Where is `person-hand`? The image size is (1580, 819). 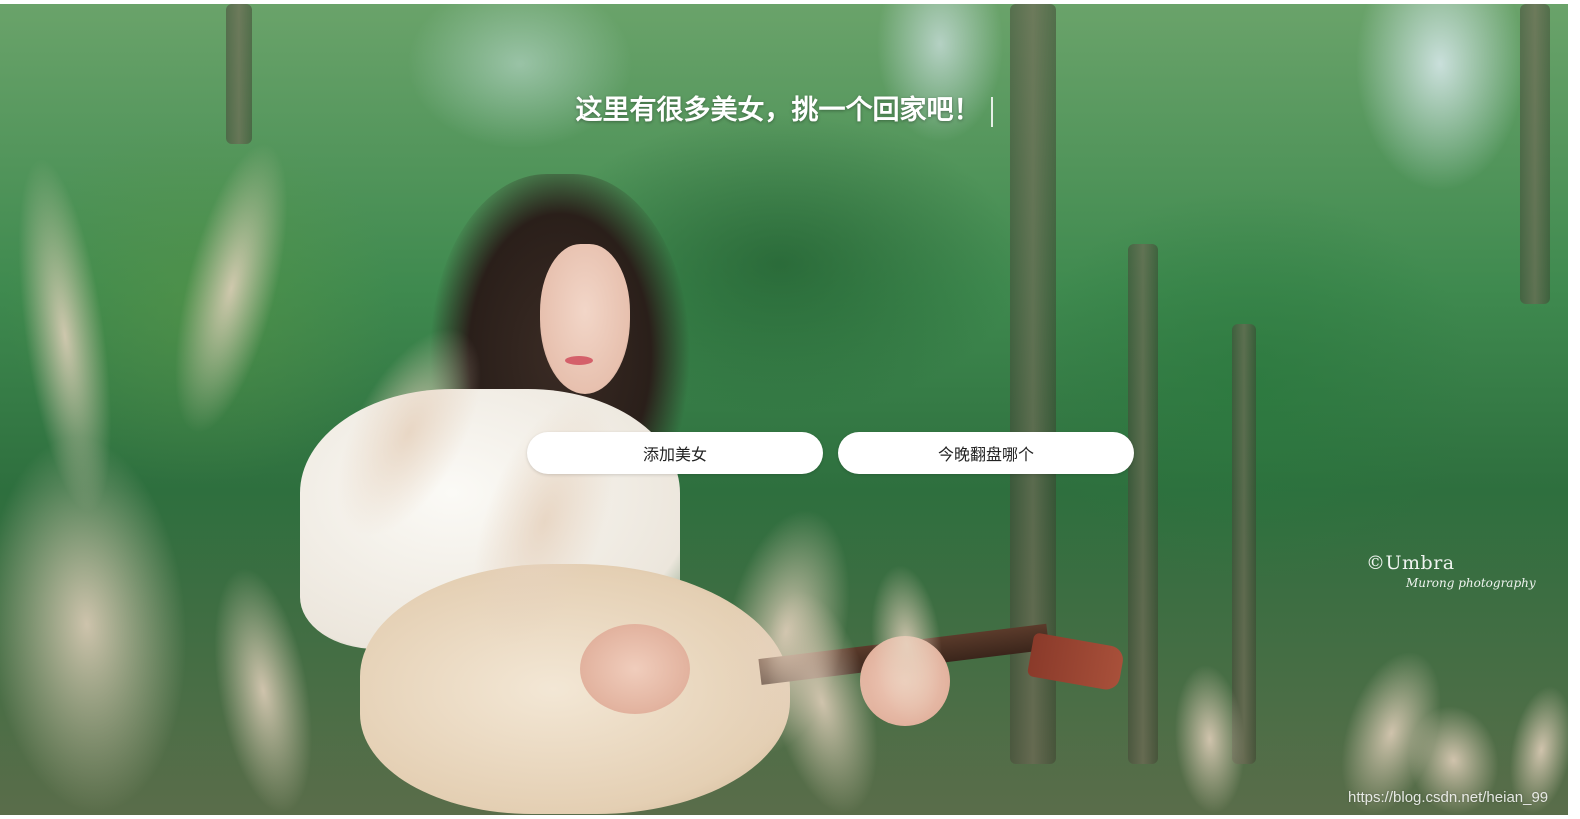
person-hand is located at coordinates (635, 669).